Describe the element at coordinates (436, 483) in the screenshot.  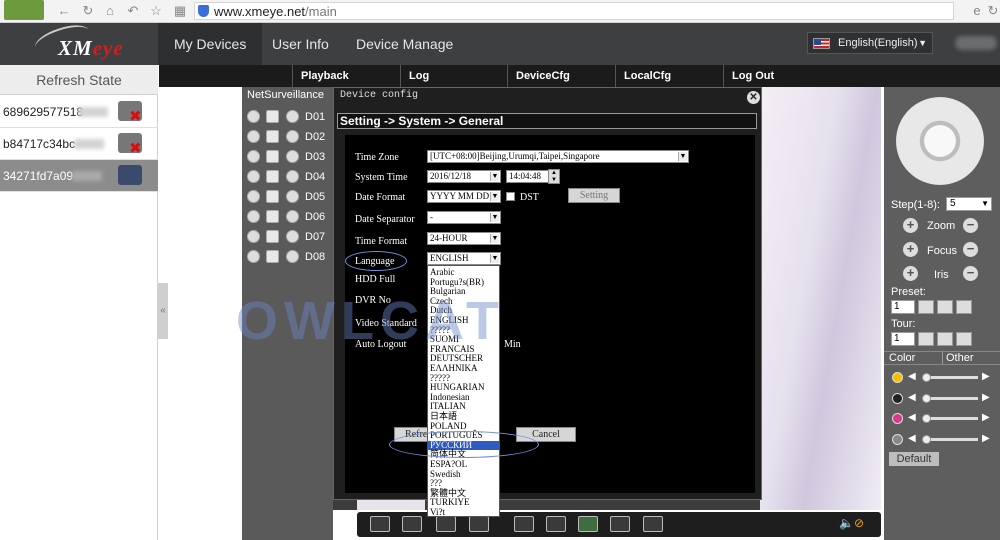
I see `language-option: ???` at that location.